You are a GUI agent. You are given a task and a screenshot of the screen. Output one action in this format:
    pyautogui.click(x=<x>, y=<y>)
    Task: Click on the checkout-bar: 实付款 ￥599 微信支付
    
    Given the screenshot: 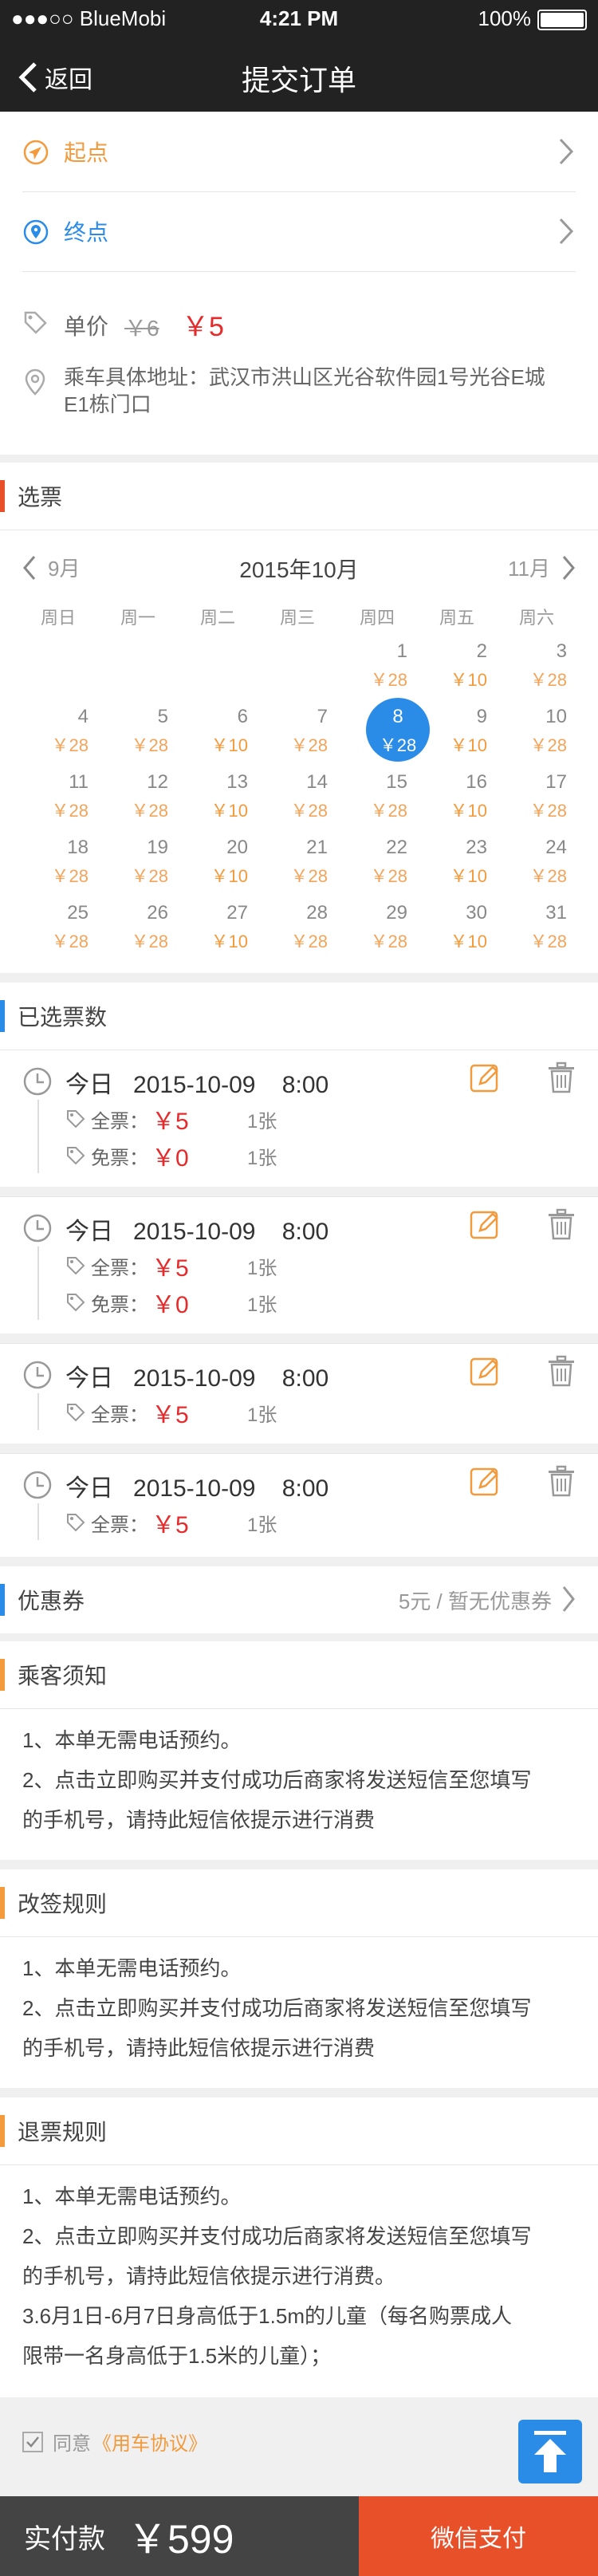 What is the action you would take?
    pyautogui.click(x=299, y=2536)
    